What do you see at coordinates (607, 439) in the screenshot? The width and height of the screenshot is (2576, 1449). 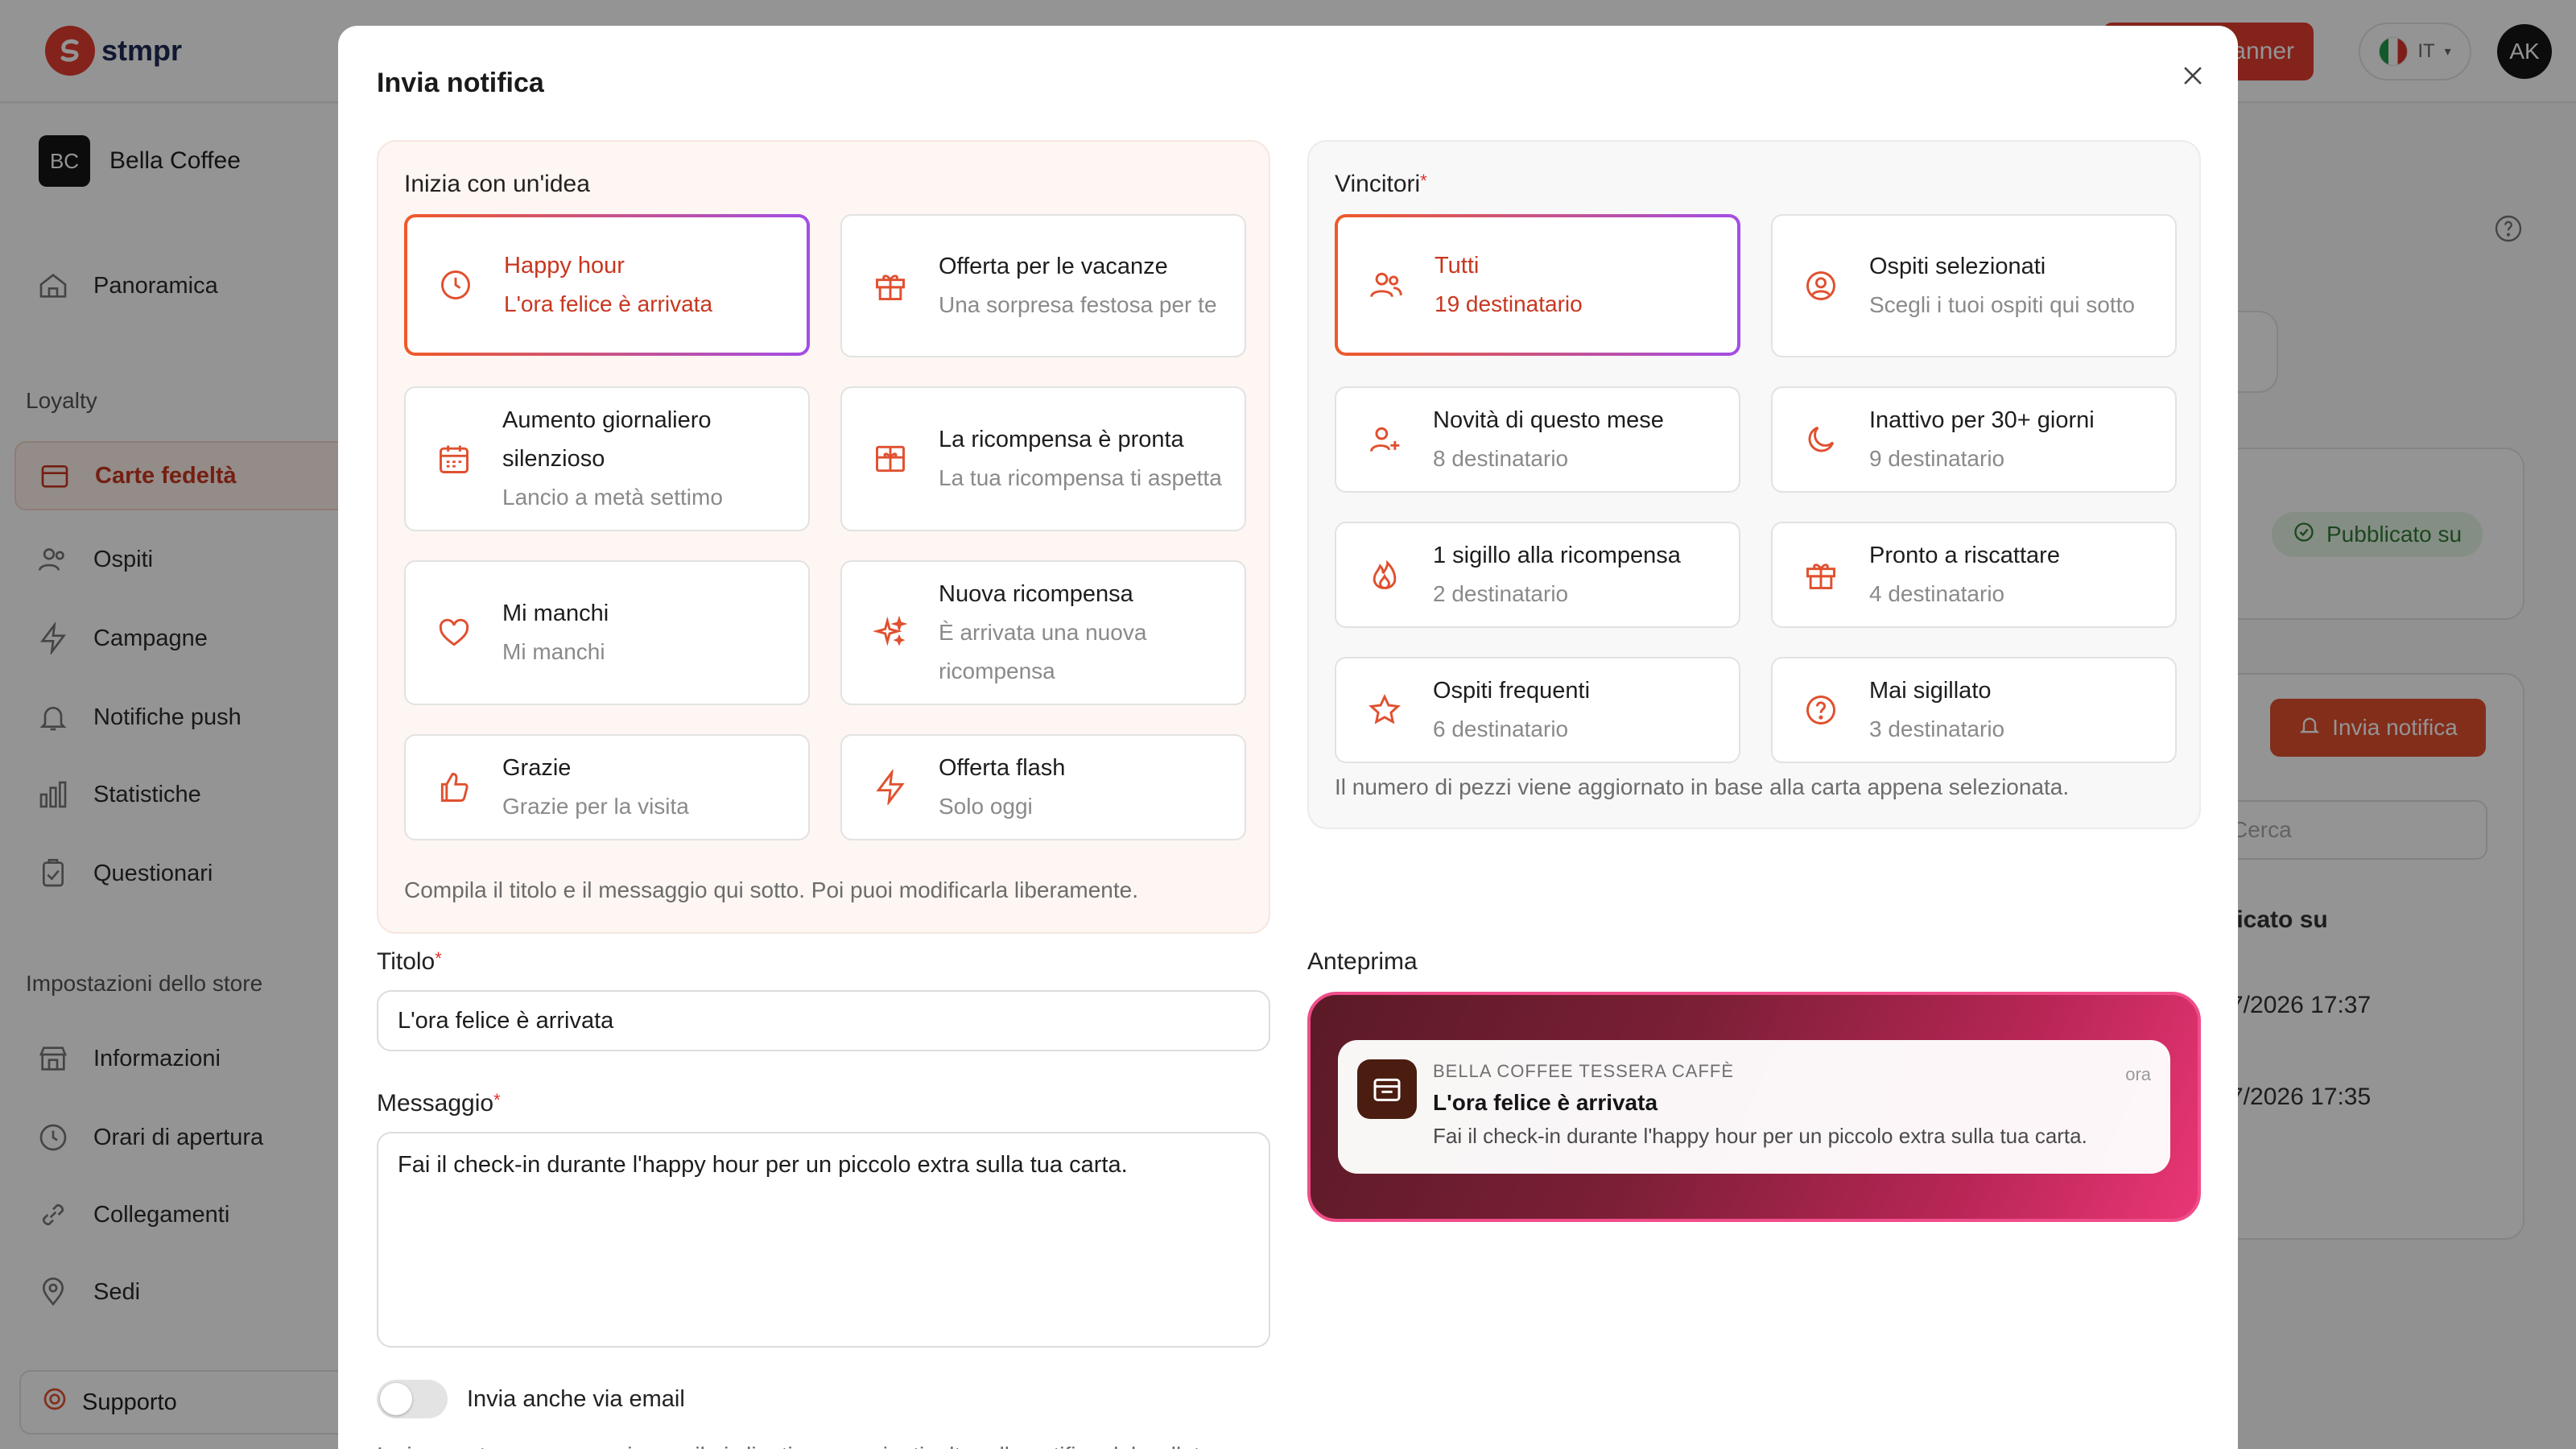 I see `idea-title: Aumento giornaliero silenzioso` at bounding box center [607, 439].